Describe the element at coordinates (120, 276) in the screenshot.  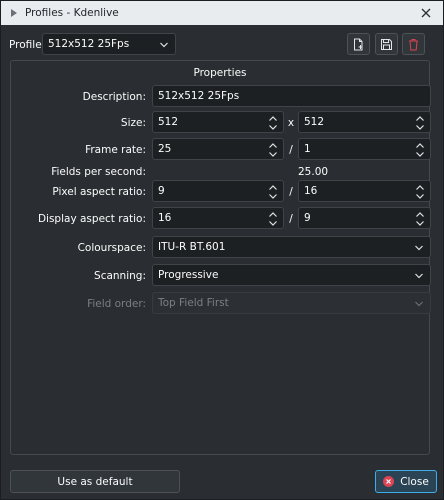
I see `scanning-label: Scanning:` at that location.